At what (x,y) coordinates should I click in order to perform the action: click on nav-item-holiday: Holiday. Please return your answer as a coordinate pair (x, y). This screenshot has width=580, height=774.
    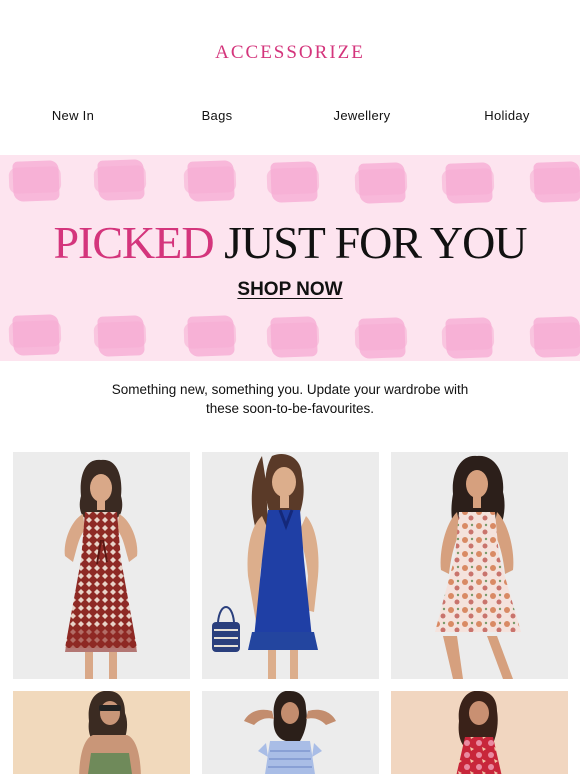
    Looking at the image, I should click on (506, 115).